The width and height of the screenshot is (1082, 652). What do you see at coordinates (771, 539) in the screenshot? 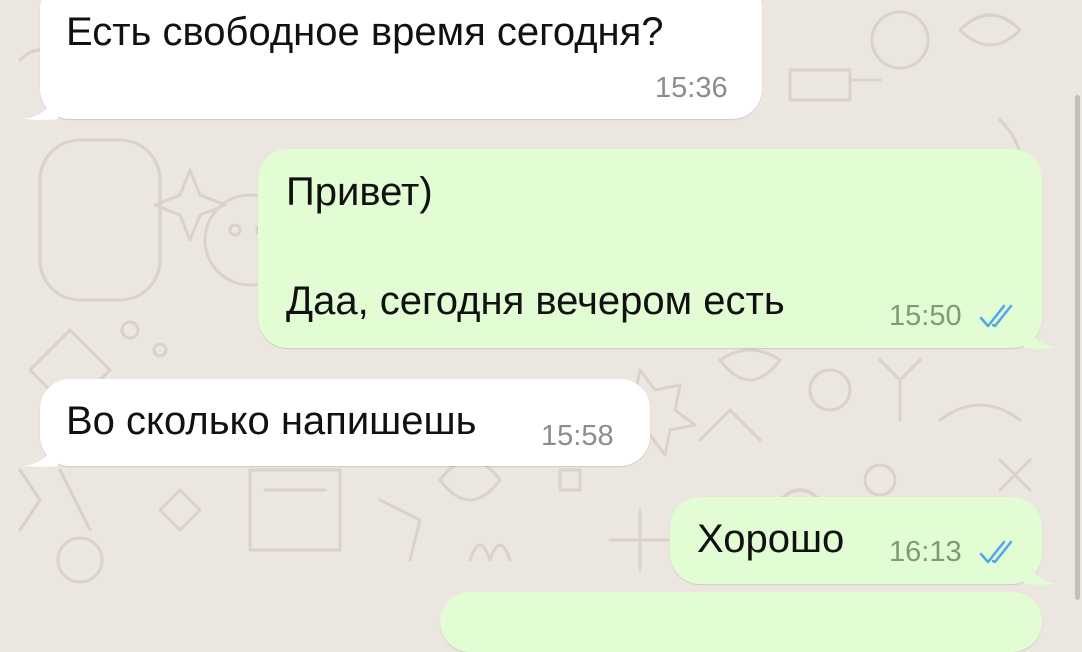
I see `message-text: Хорошо` at bounding box center [771, 539].